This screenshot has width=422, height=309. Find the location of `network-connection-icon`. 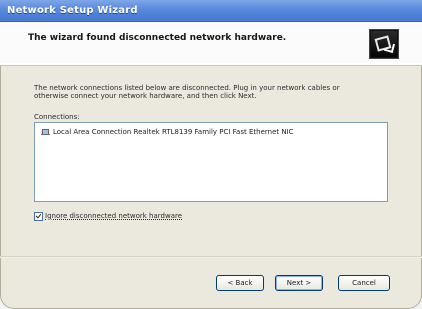

network-connection-icon is located at coordinates (45, 132).